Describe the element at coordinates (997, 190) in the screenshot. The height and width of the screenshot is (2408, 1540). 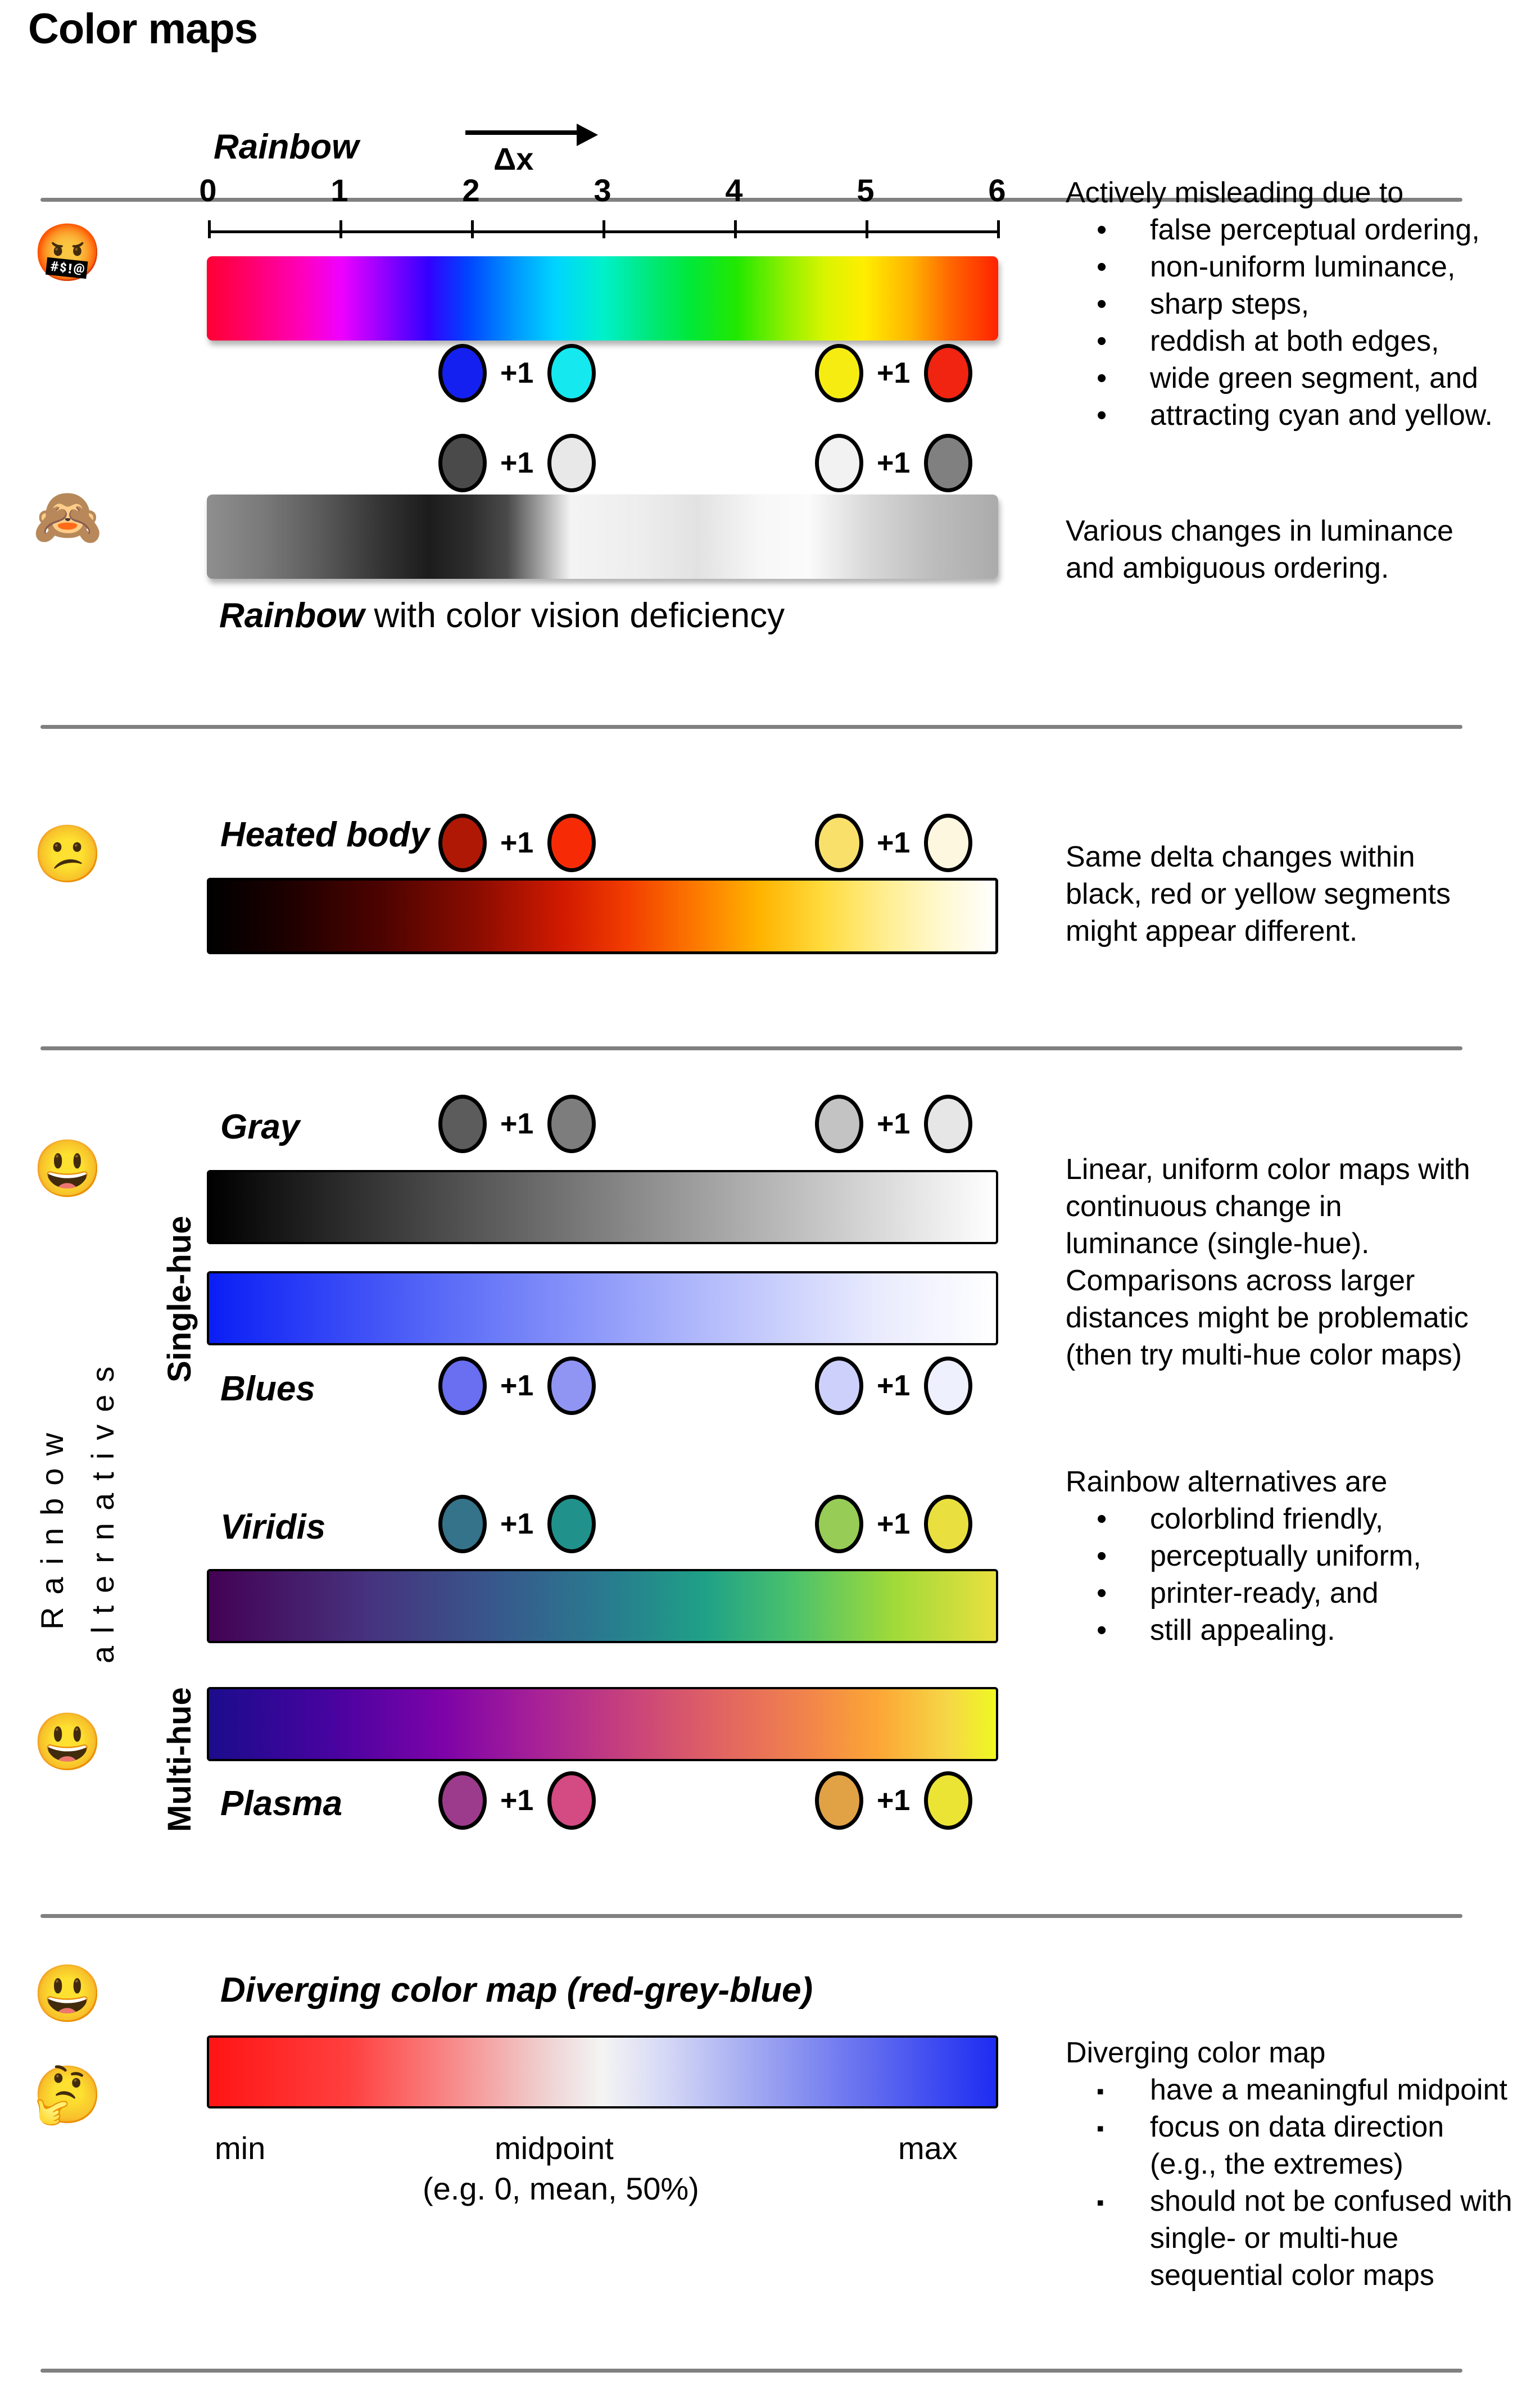
I see `tick-label-6: 6` at that location.